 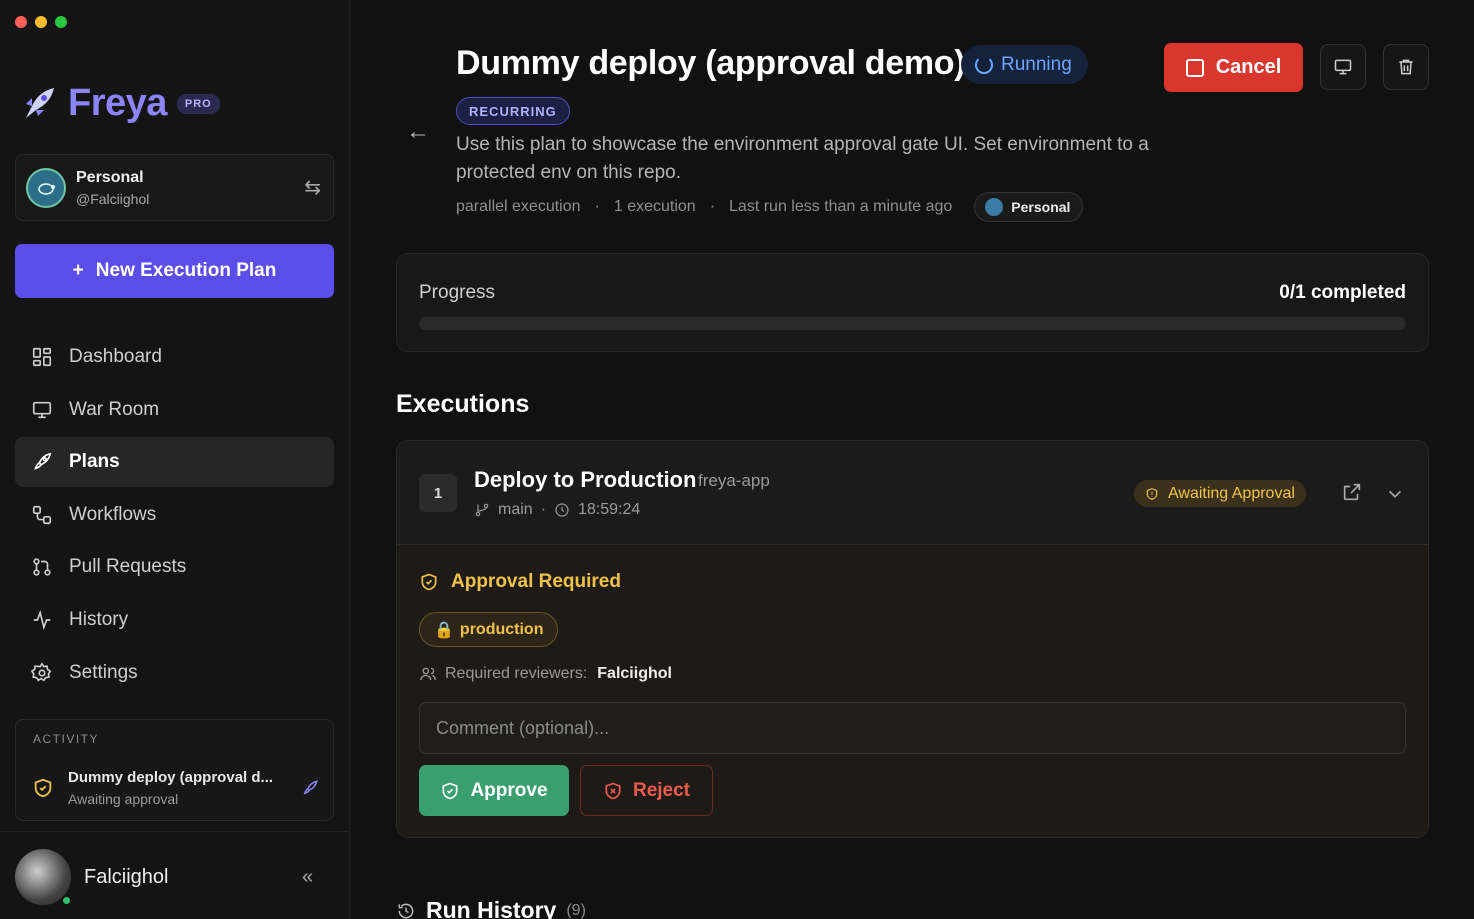 I want to click on cancel-button: Cancel, so click(x=1233, y=67).